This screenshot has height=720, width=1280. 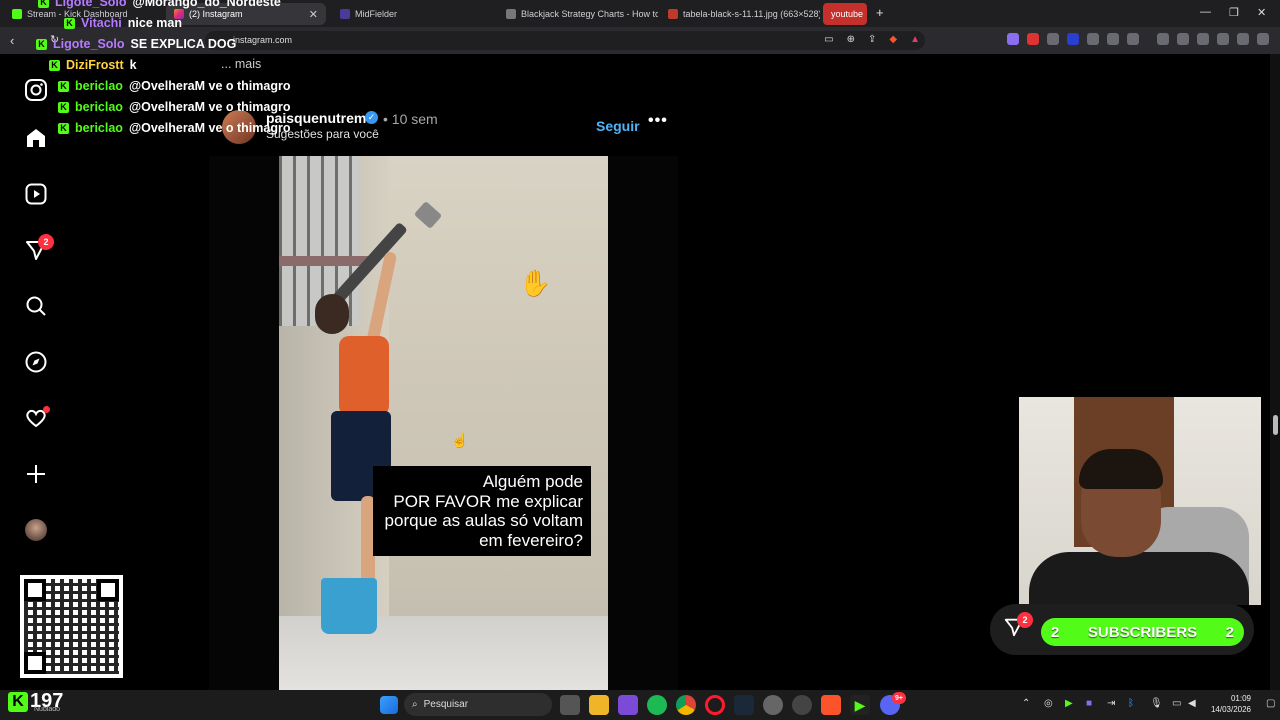 What do you see at coordinates (36, 362) in the screenshot?
I see `explore-compass-icon` at bounding box center [36, 362].